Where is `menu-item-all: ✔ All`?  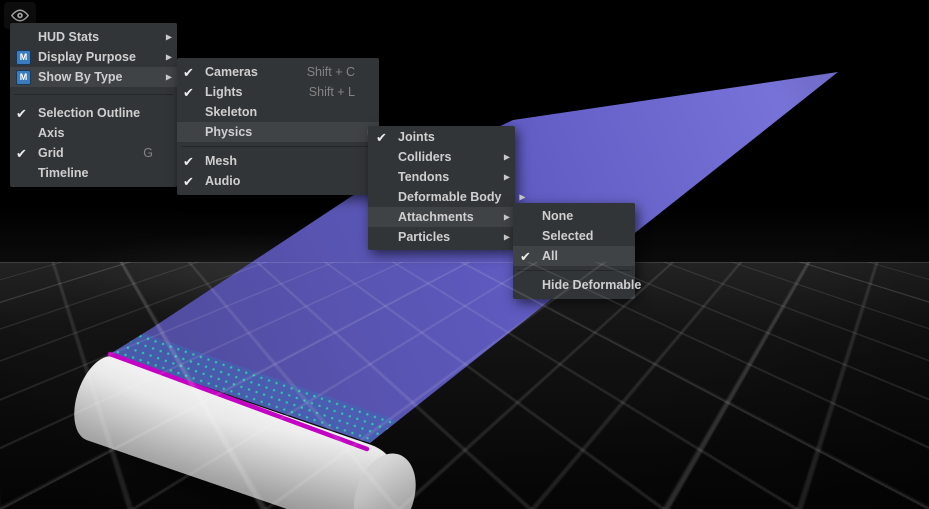
menu-item-all: ✔ All is located at coordinates (574, 256).